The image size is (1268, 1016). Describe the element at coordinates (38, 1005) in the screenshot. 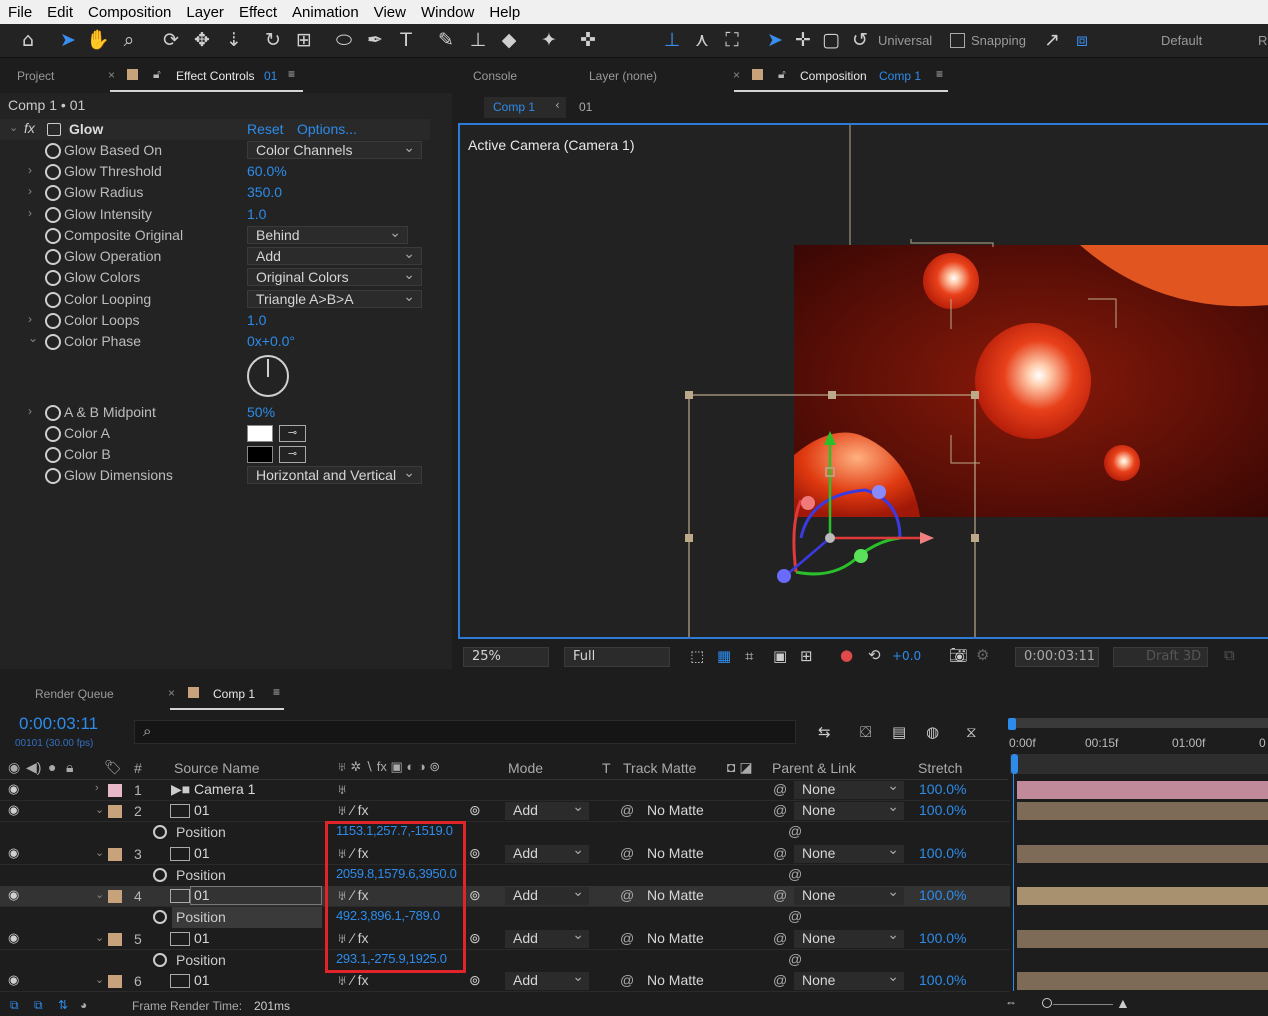

I see `modes-toggle-icon: ⧉` at that location.